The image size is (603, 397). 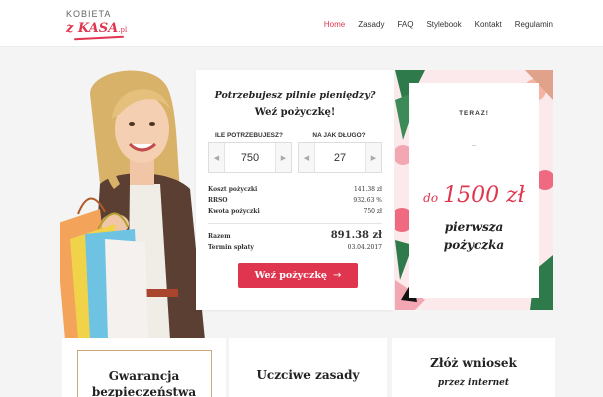 I want to click on nav-kontakt: Kontakt, so click(x=488, y=24).